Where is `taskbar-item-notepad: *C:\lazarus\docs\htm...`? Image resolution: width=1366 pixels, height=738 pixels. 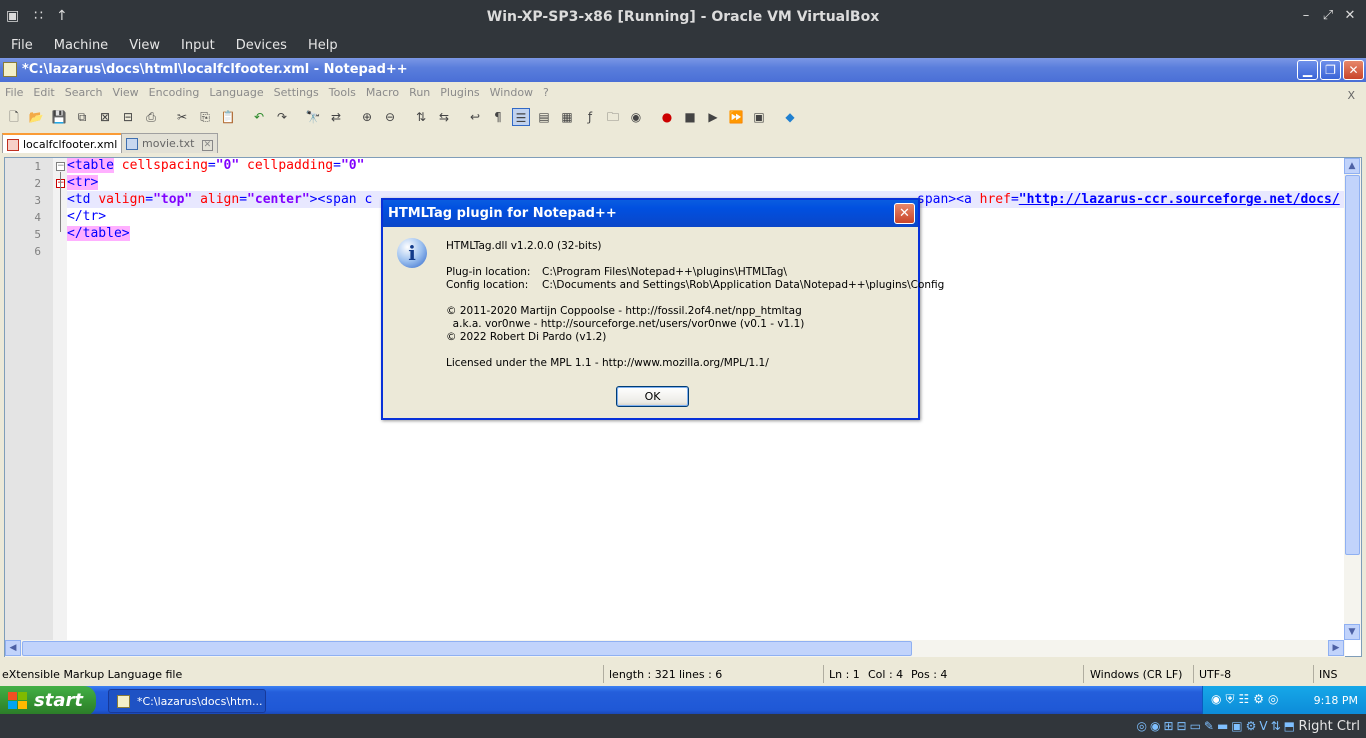 taskbar-item-notepad: *C:\lazarus\docs\htm... is located at coordinates (187, 701).